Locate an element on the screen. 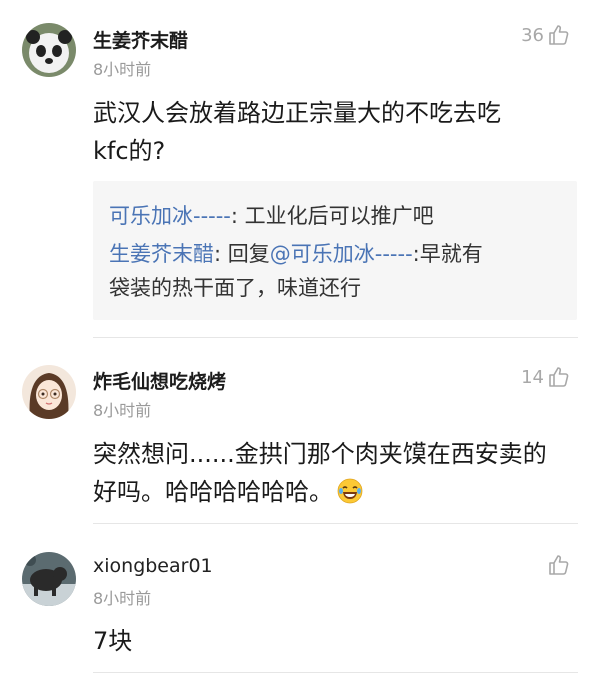  comment-text: 突然想问......金拱门那个肉夹馍在西安卖的 好吗。哈哈哈哈哈哈。 is located at coordinates (338, 475).